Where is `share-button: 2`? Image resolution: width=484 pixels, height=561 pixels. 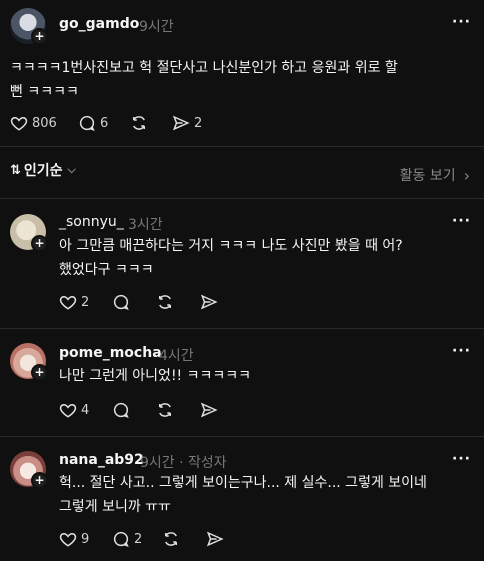
share-button: 2 is located at coordinates (187, 123).